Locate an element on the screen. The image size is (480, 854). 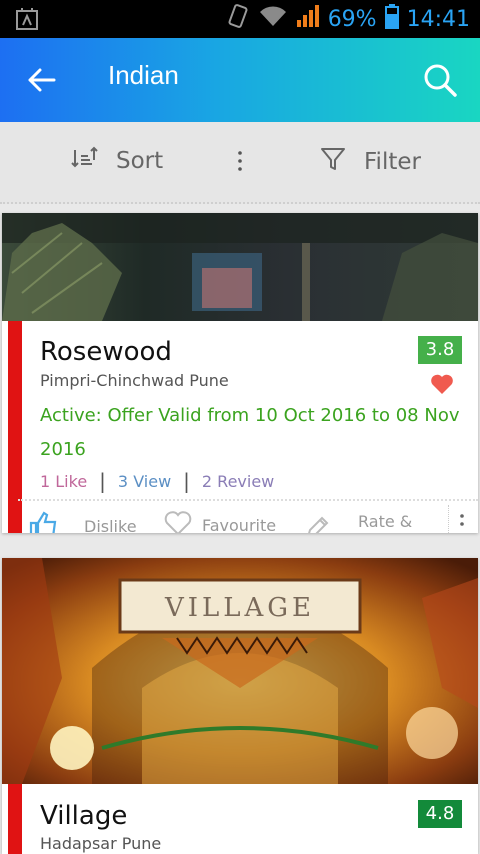
rate-button: Rate & is located at coordinates (358, 515).